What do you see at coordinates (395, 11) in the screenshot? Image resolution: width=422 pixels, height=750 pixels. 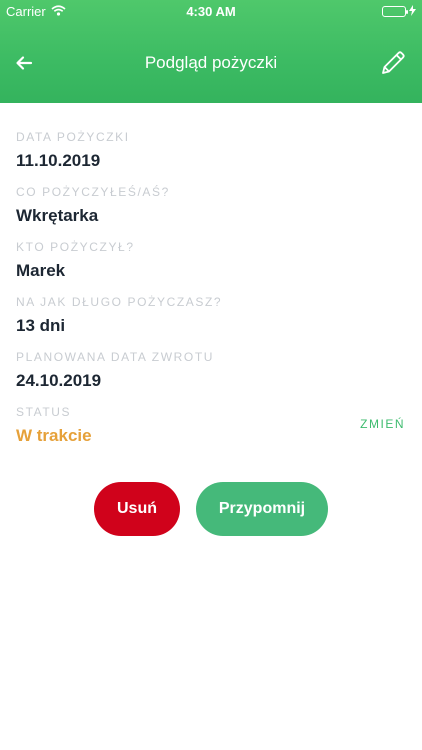 I see `battery-icon` at bounding box center [395, 11].